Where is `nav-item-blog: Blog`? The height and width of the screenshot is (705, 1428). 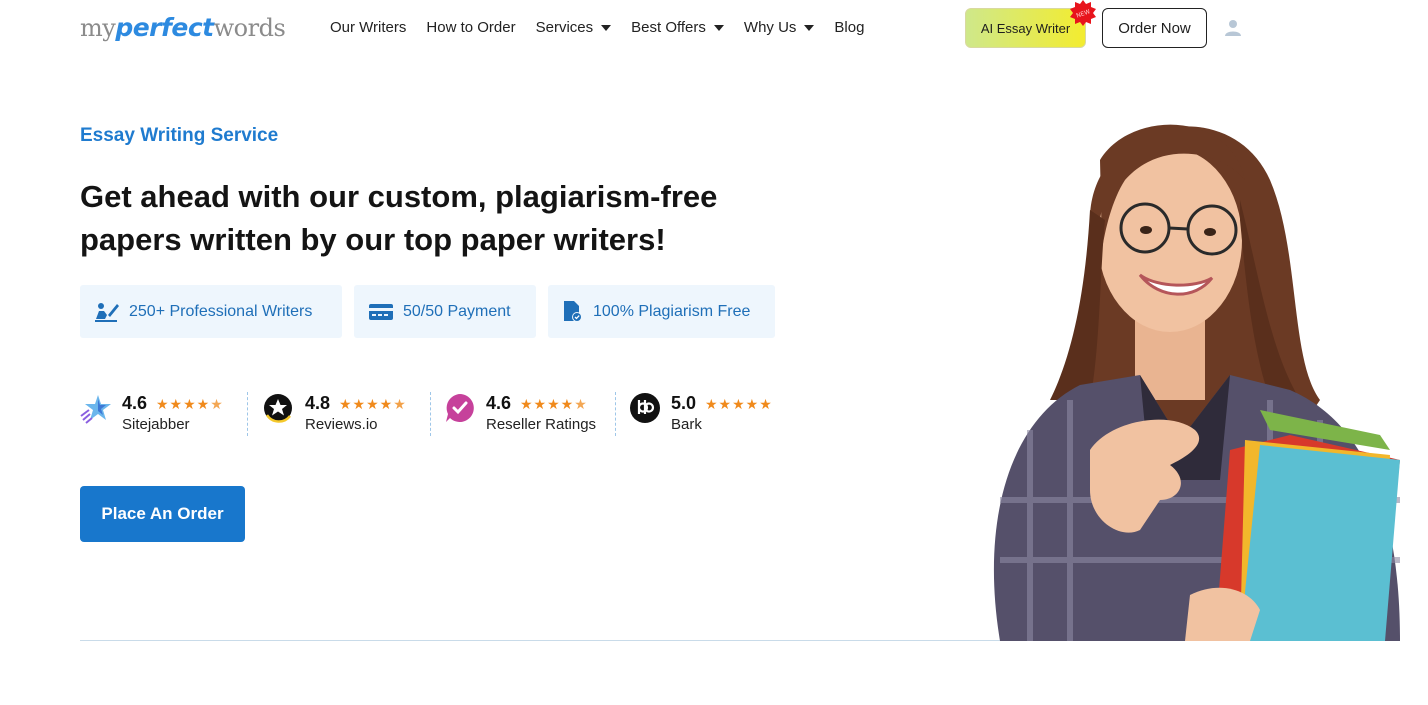
nav-item-blog: Blog is located at coordinates (849, 27).